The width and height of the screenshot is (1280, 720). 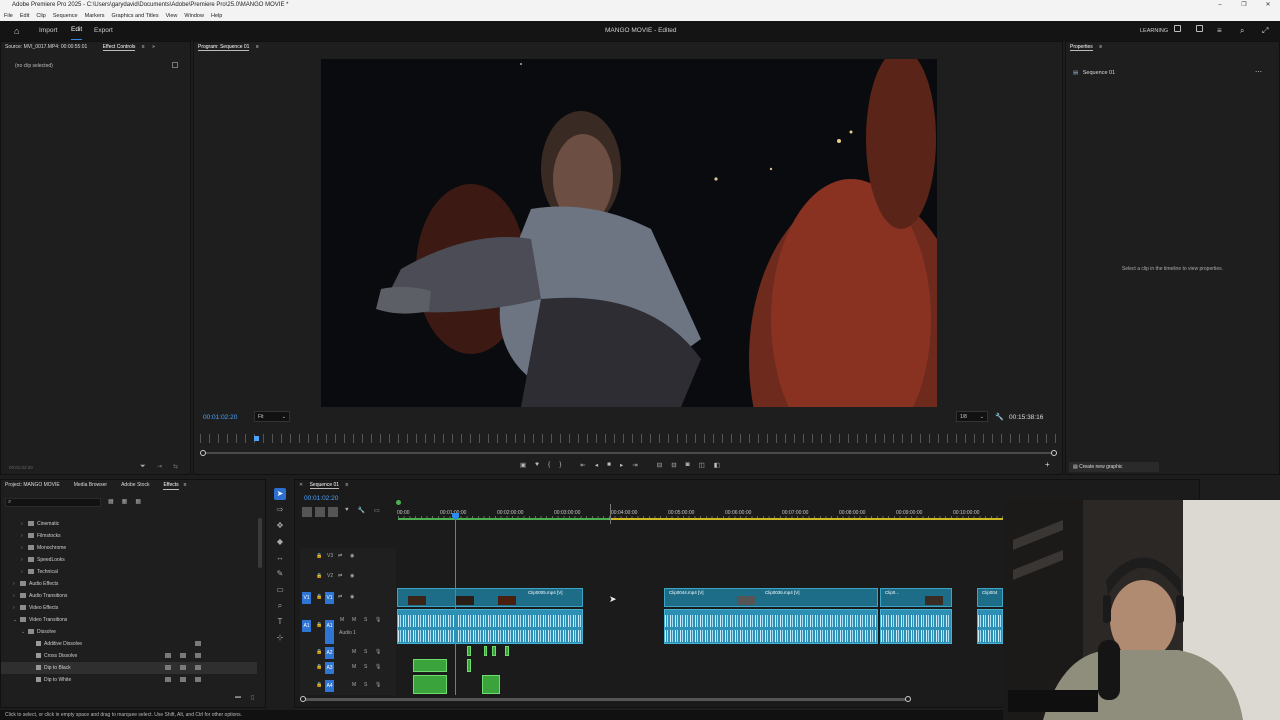 I want to click on effect-folder: › SpeedLooks, so click(x=129, y=560).